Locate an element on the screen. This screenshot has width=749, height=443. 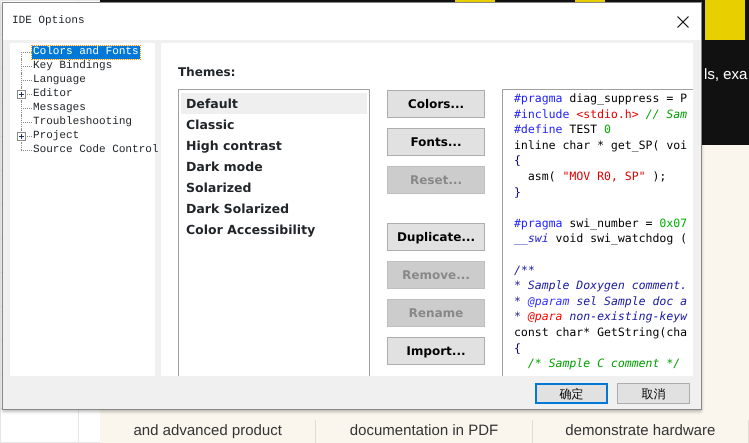
card-text-line: and advanced product is located at coordinates (207, 431).